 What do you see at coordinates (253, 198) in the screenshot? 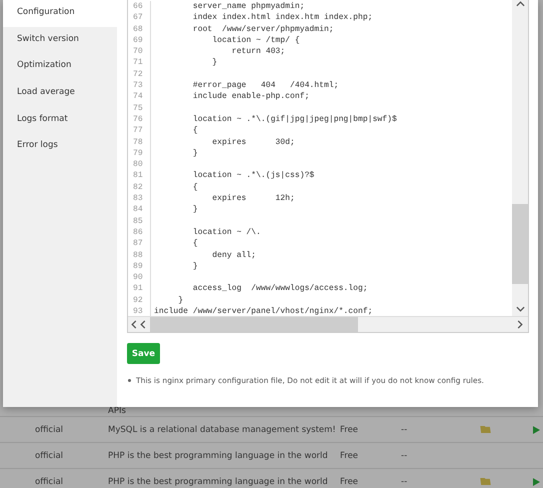
I see `code-line: expires 12h;` at bounding box center [253, 198].